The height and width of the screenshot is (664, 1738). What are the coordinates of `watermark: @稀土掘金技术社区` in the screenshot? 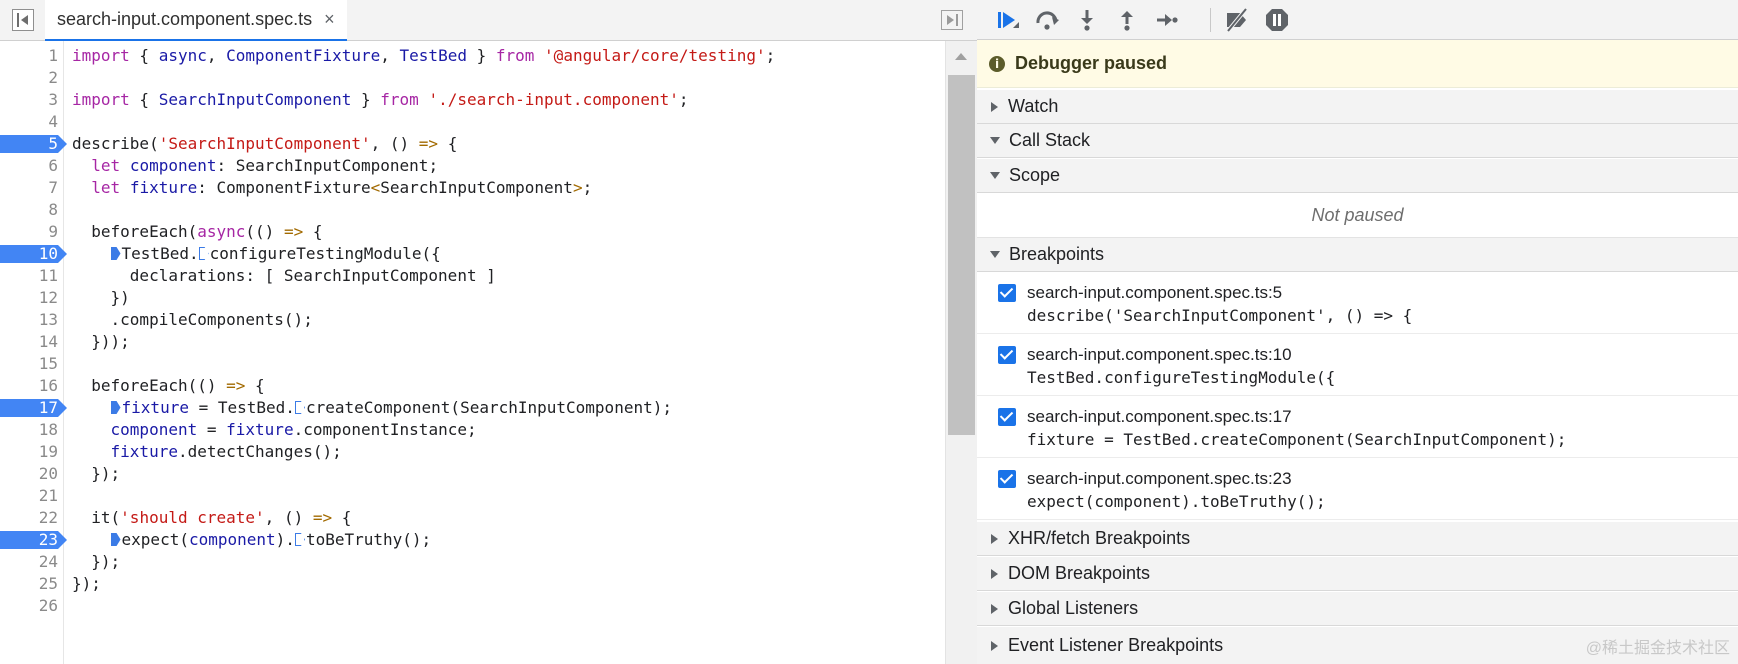 It's located at (1657, 648).